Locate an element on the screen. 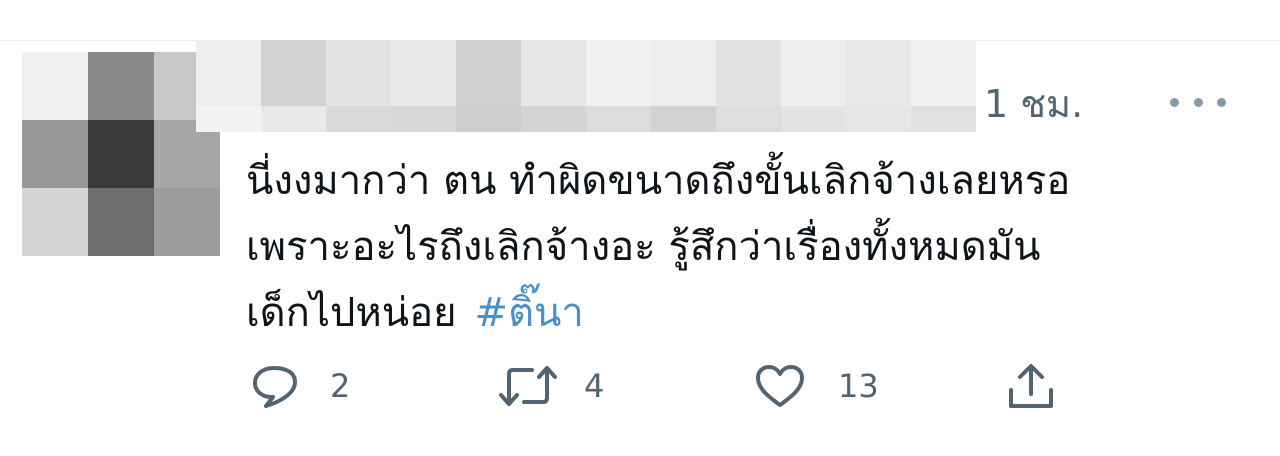  hashtag-link: #ติ๊นา is located at coordinates (529, 313).